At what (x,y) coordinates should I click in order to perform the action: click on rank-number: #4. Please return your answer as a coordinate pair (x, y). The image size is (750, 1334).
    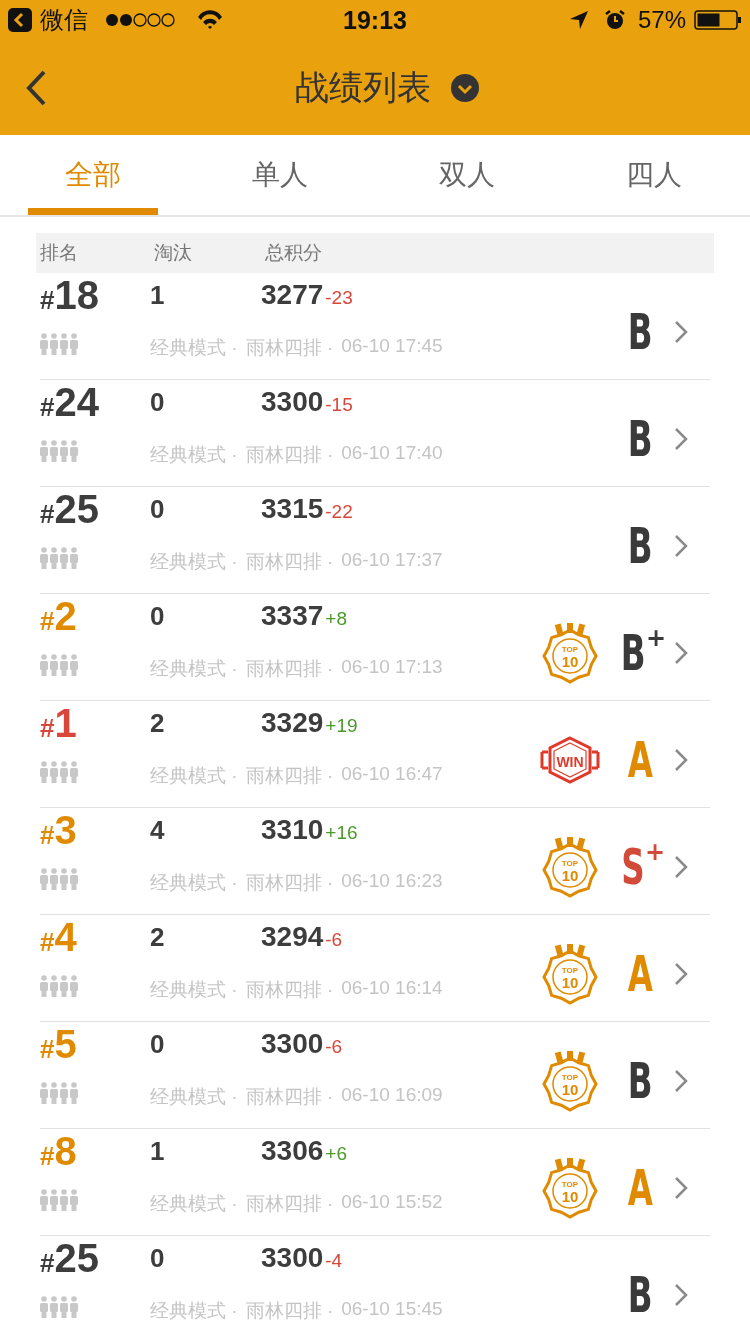
    Looking at the image, I should click on (59, 938).